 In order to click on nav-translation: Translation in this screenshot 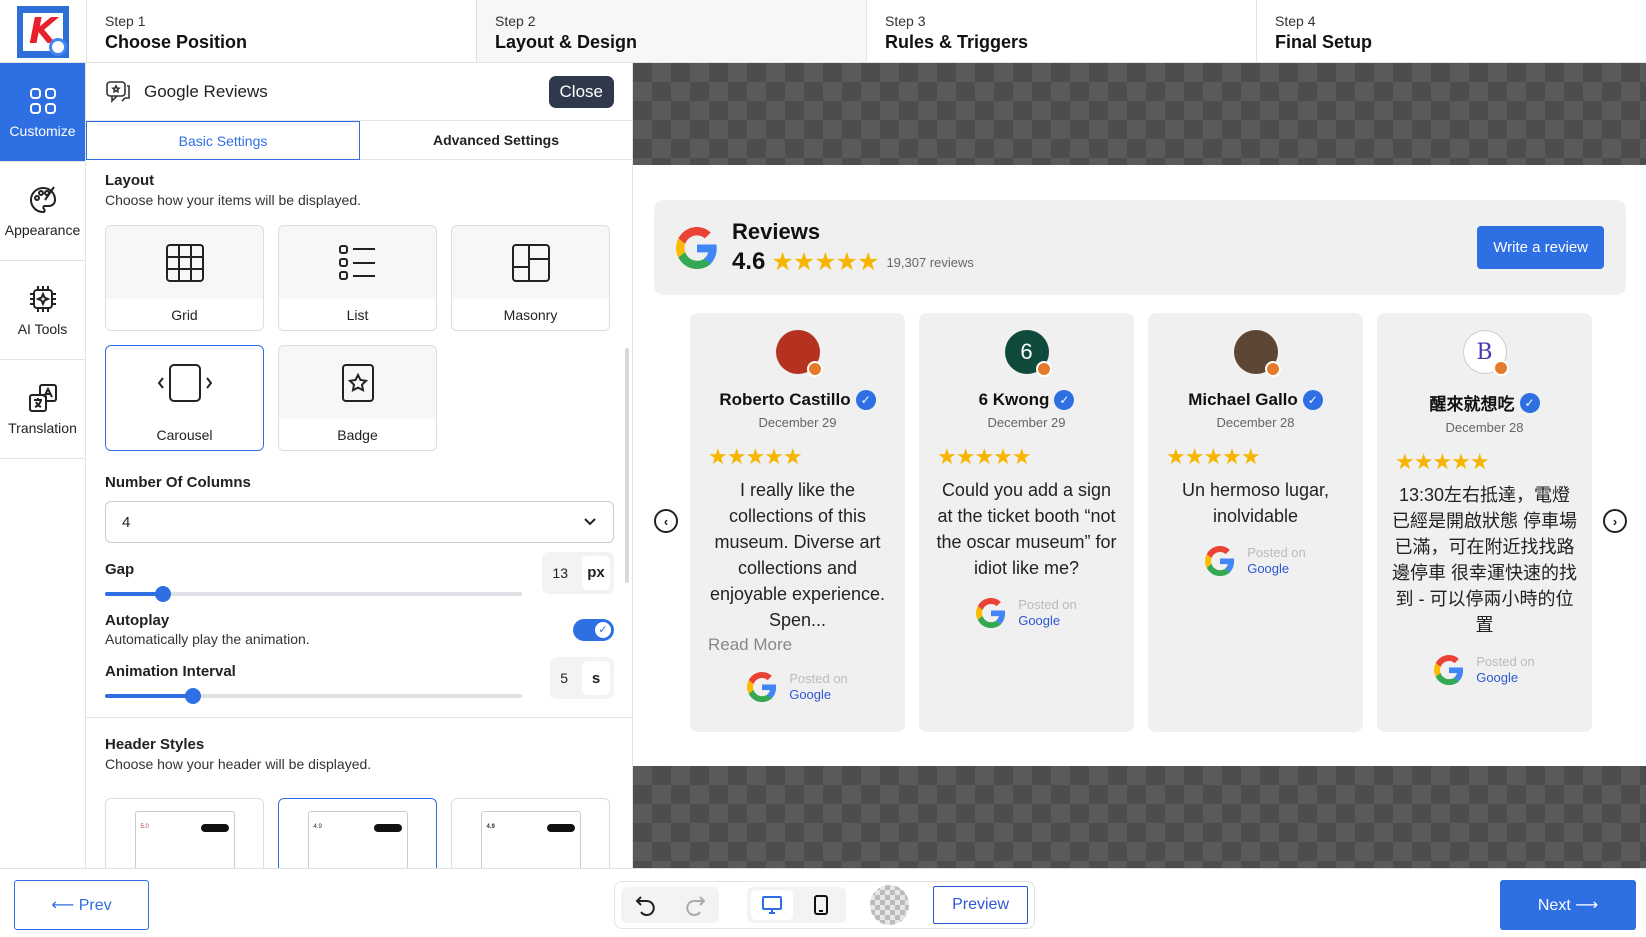, I will do `click(42, 409)`.